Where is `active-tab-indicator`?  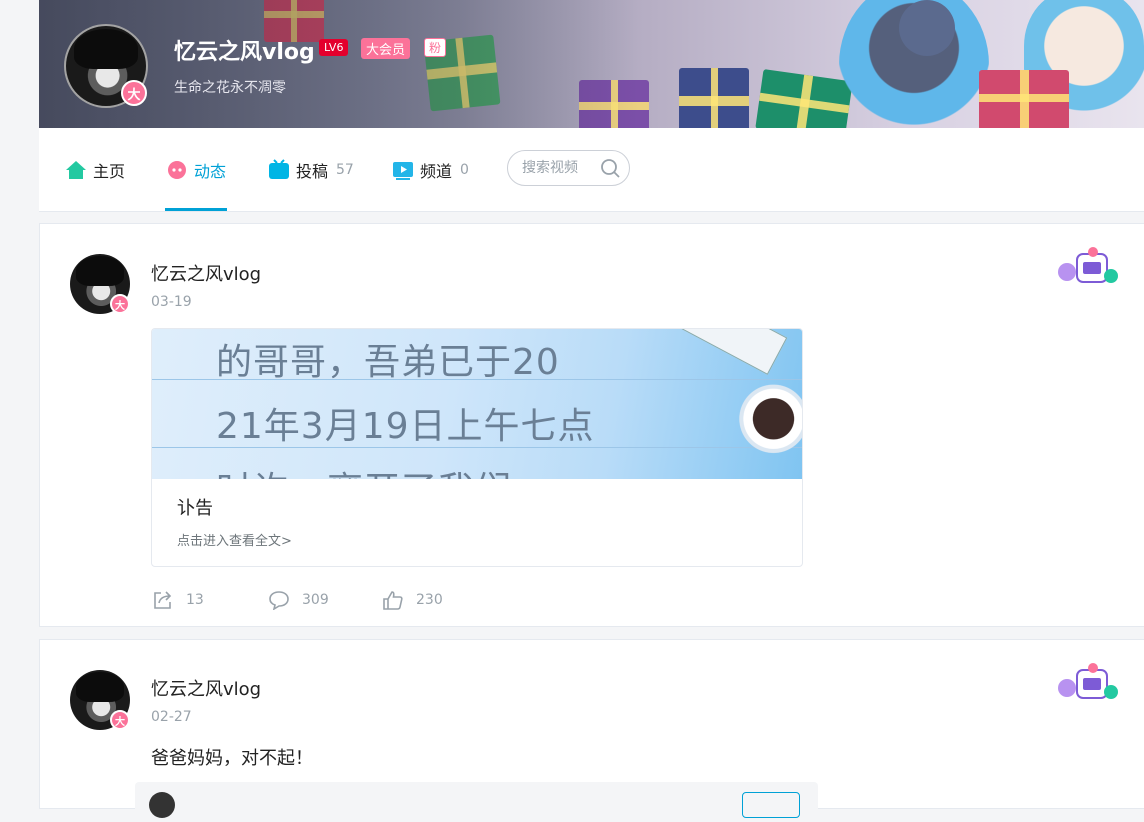
active-tab-indicator is located at coordinates (196, 209).